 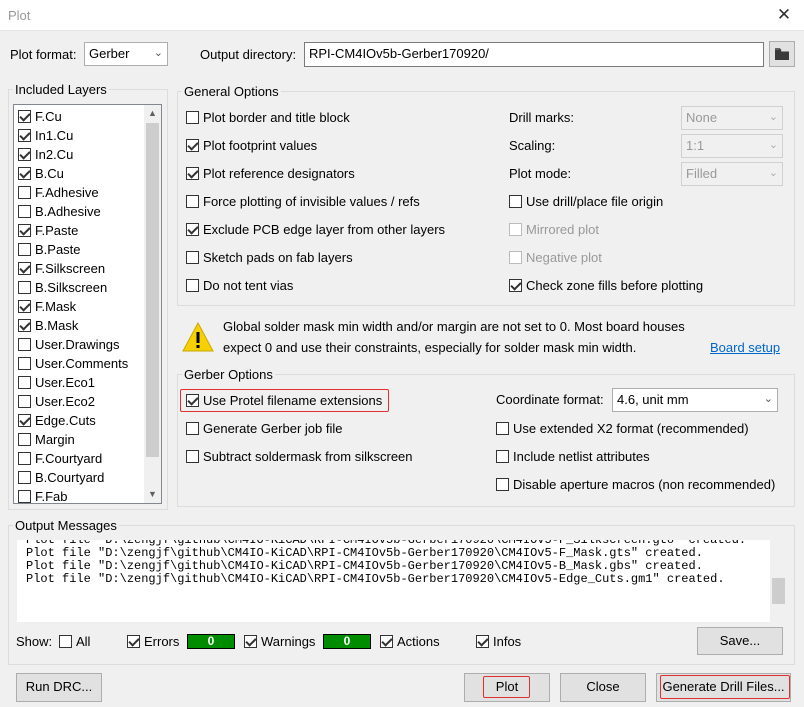 I want to click on layer-checkbox: User.Comments, so click(x=73, y=363).